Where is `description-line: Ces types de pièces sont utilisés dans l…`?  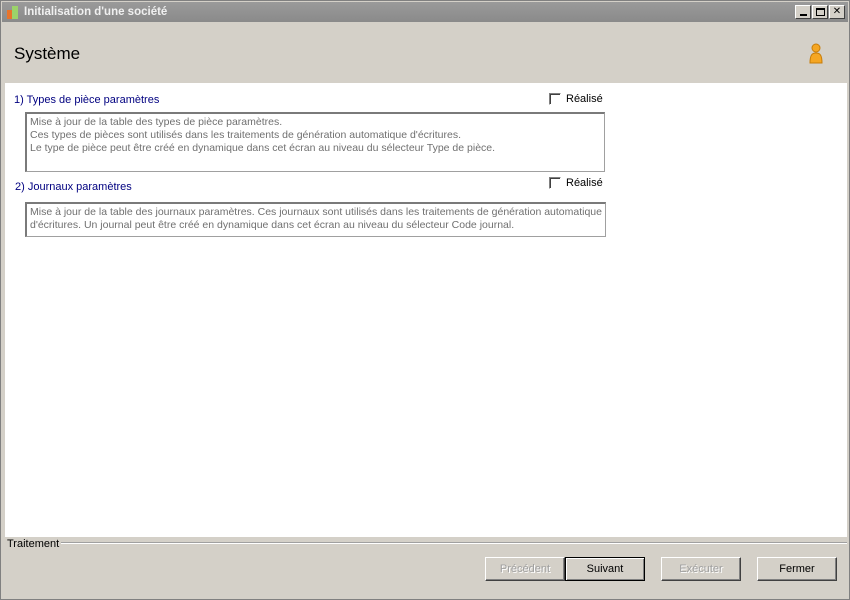
description-line: Ces types de pièces sont utilisés dans l… is located at coordinates (245, 135).